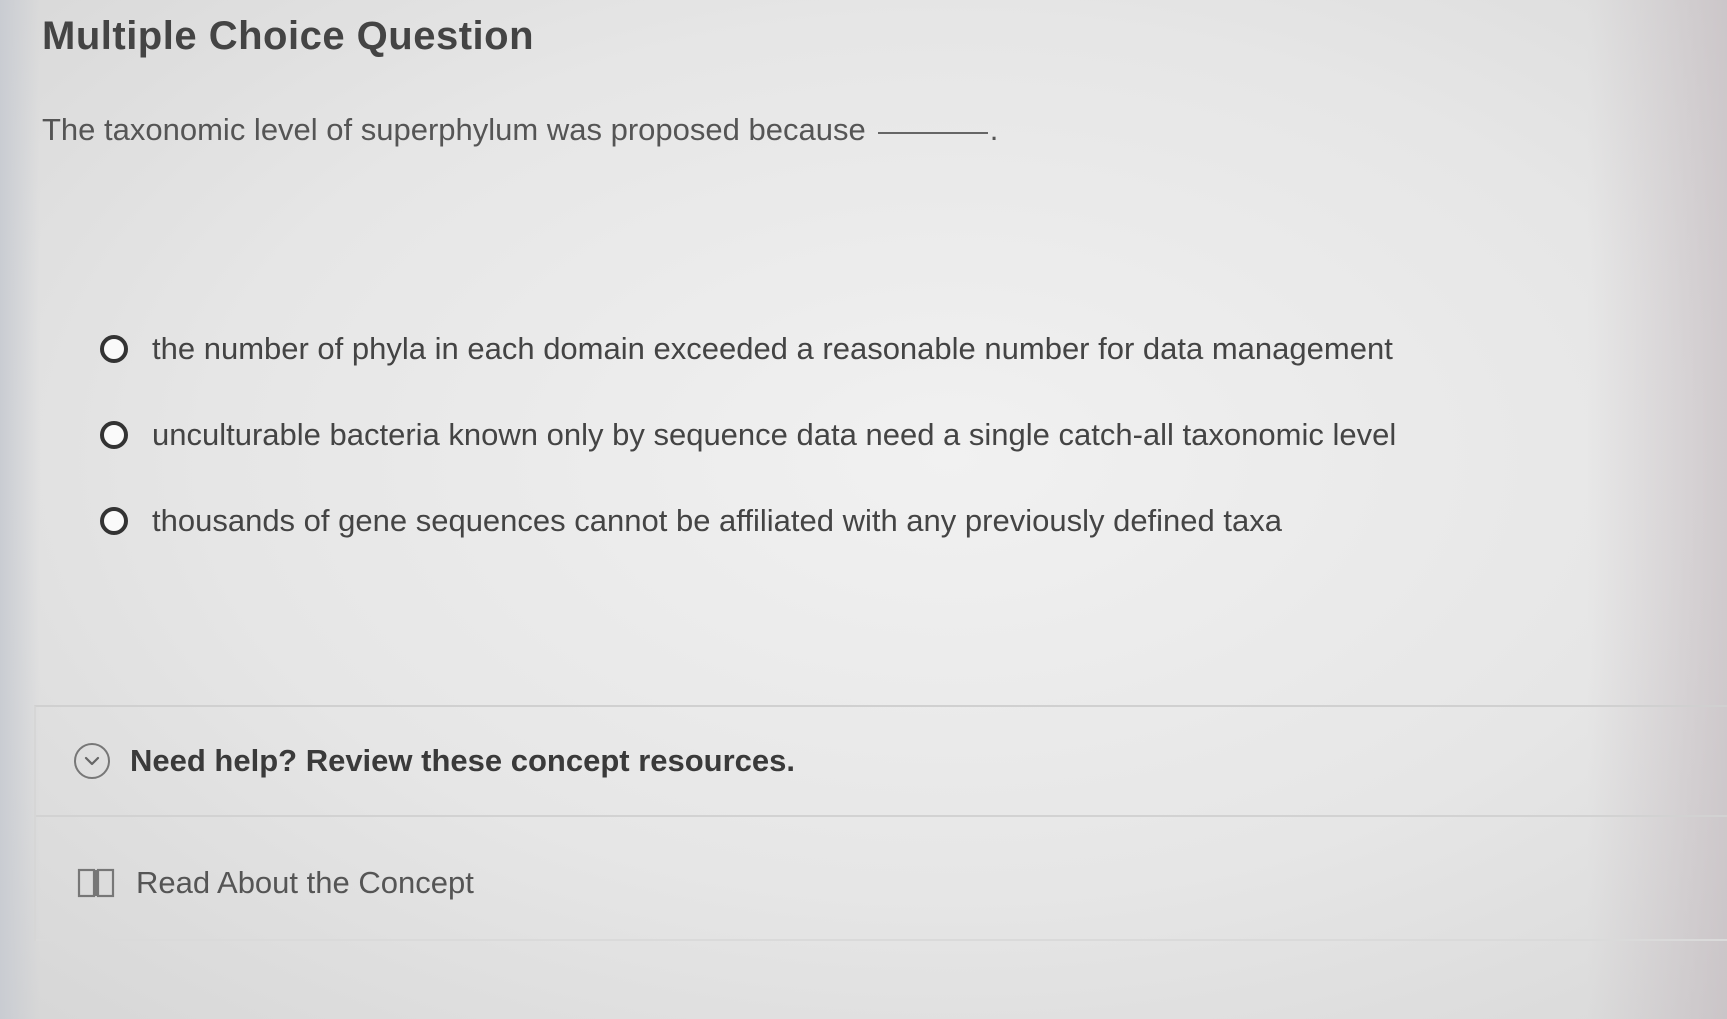 The height and width of the screenshot is (1019, 1727). Describe the element at coordinates (932, 133) in the screenshot. I see `answer-blank` at that location.